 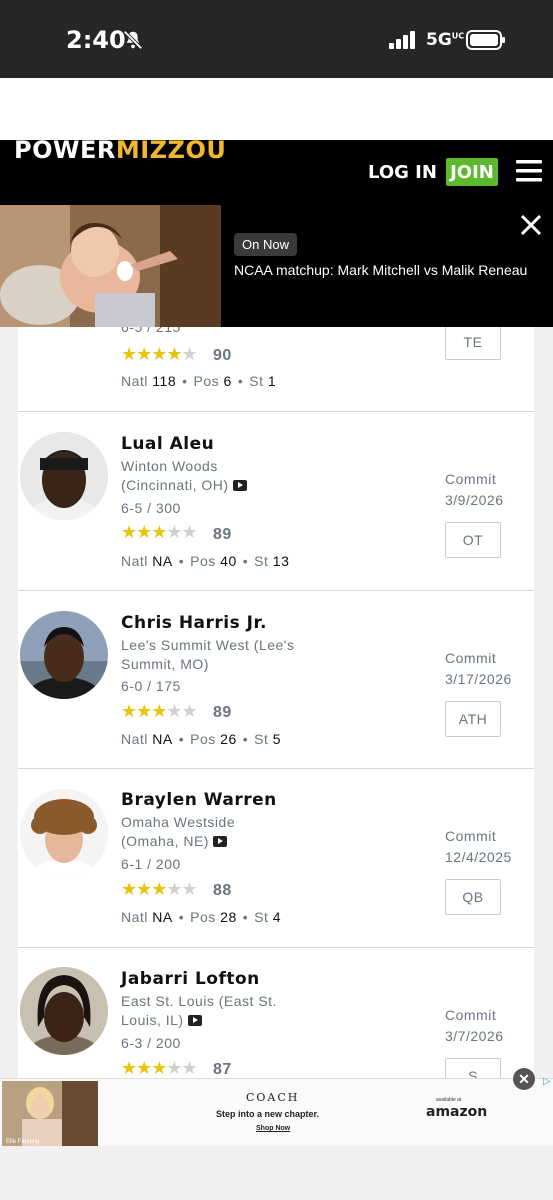 What do you see at coordinates (276, 39) in the screenshot?
I see `status-bar: 2:40 5GUC` at bounding box center [276, 39].